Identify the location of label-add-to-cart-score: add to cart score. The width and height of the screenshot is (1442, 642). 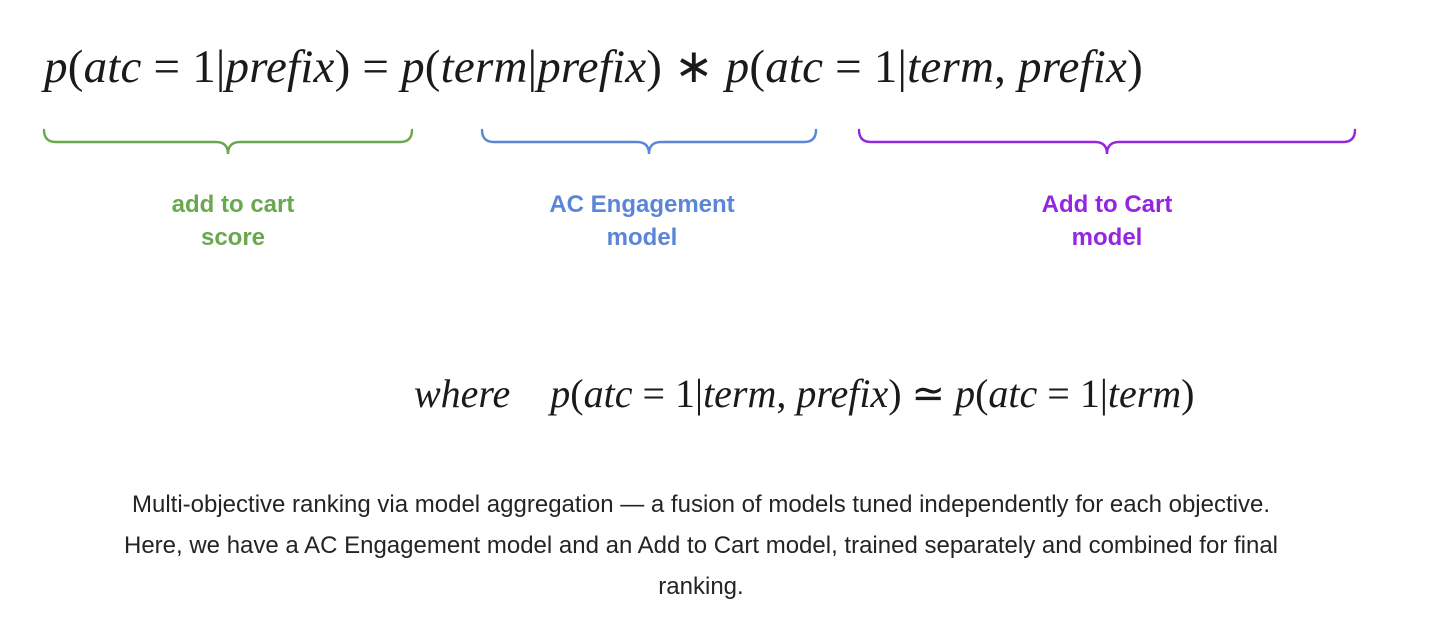
(233, 221).